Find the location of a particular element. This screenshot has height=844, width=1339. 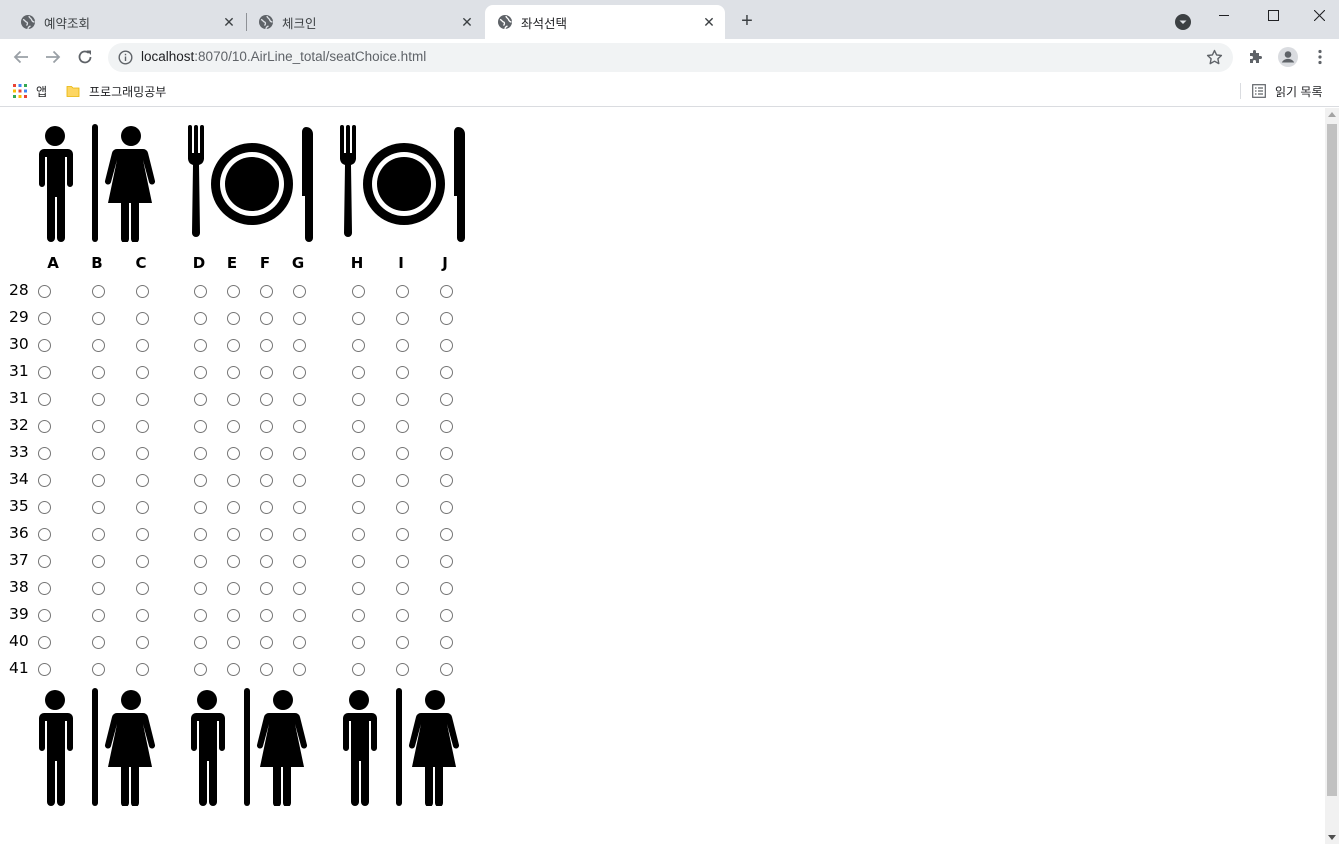

seat-radio-32b is located at coordinates (98, 426).